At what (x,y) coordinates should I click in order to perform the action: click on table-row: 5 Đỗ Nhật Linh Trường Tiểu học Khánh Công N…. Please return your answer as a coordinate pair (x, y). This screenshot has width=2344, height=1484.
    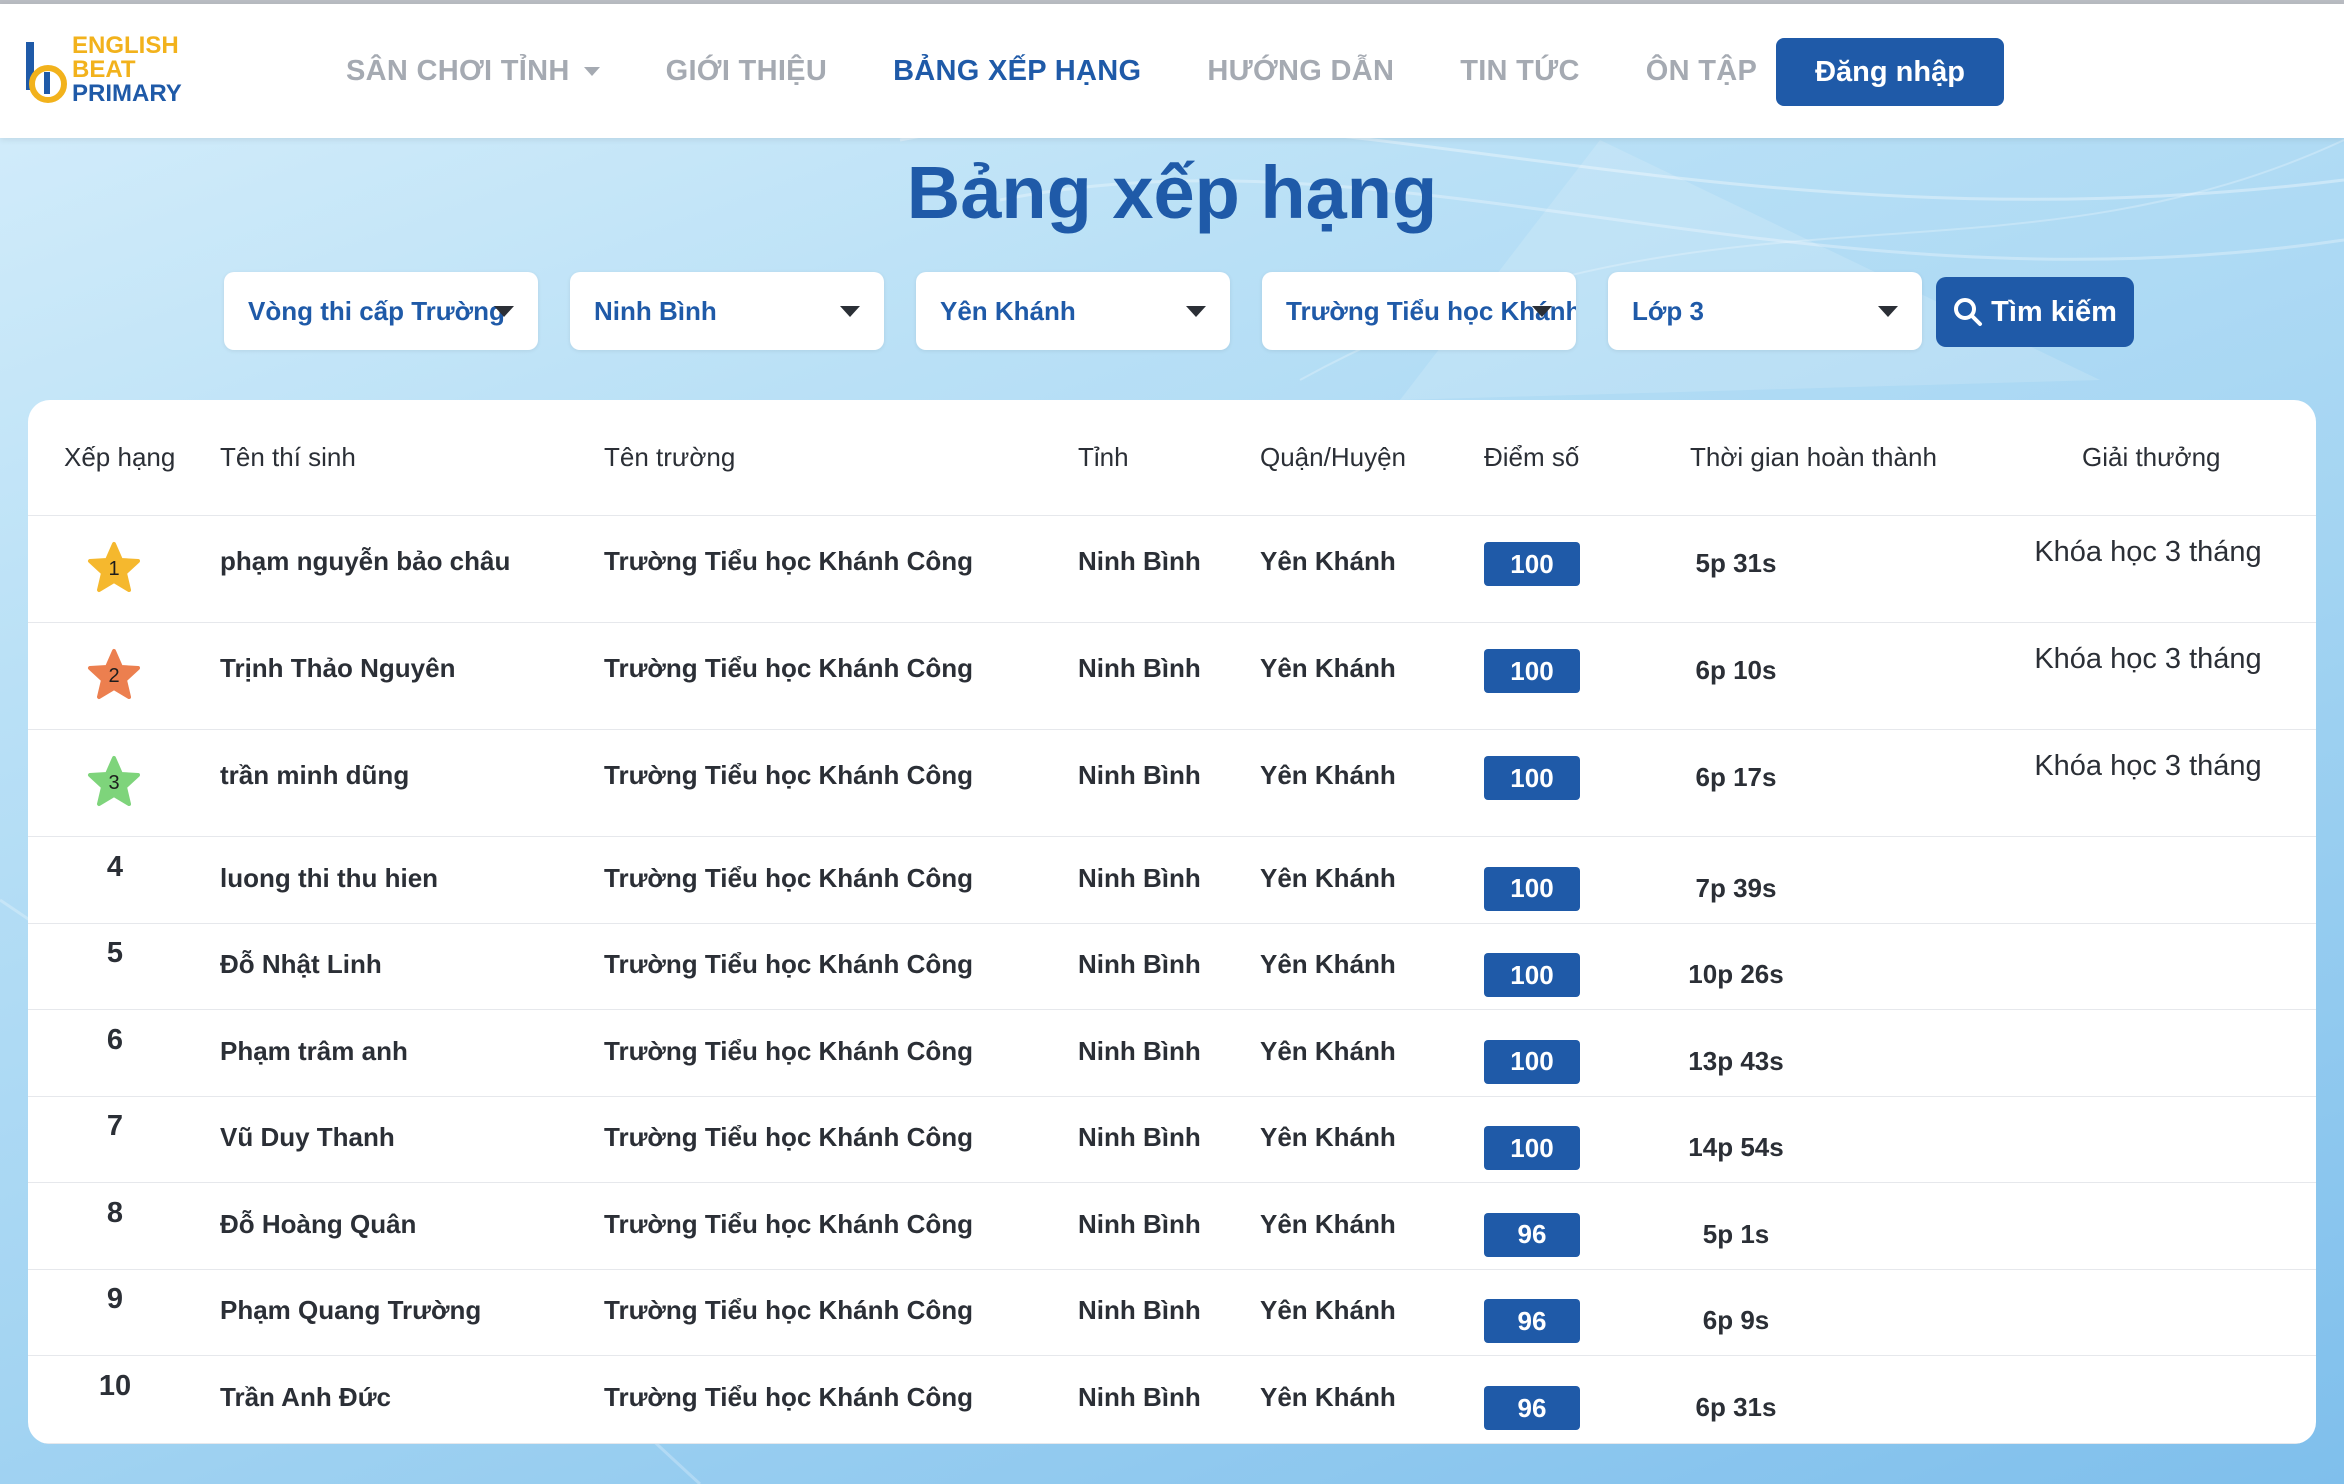
    Looking at the image, I should click on (1172, 967).